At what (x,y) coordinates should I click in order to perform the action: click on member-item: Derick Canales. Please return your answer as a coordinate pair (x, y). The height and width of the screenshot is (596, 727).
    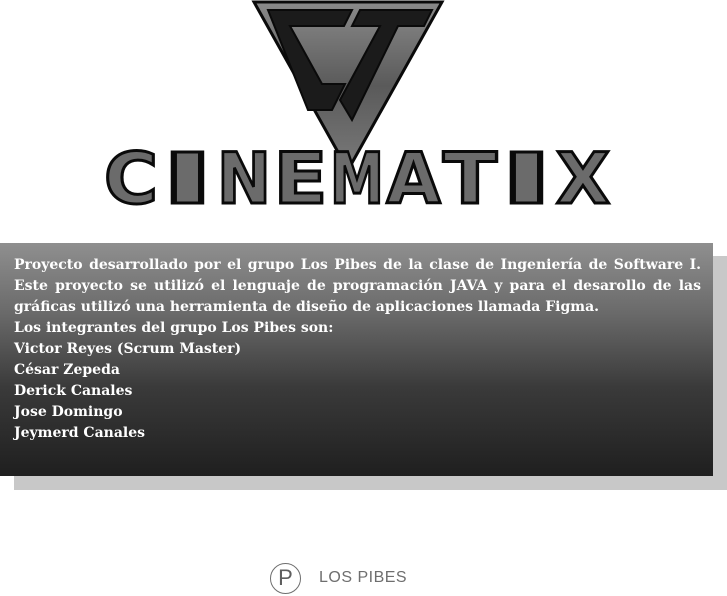
    Looking at the image, I should click on (73, 391).